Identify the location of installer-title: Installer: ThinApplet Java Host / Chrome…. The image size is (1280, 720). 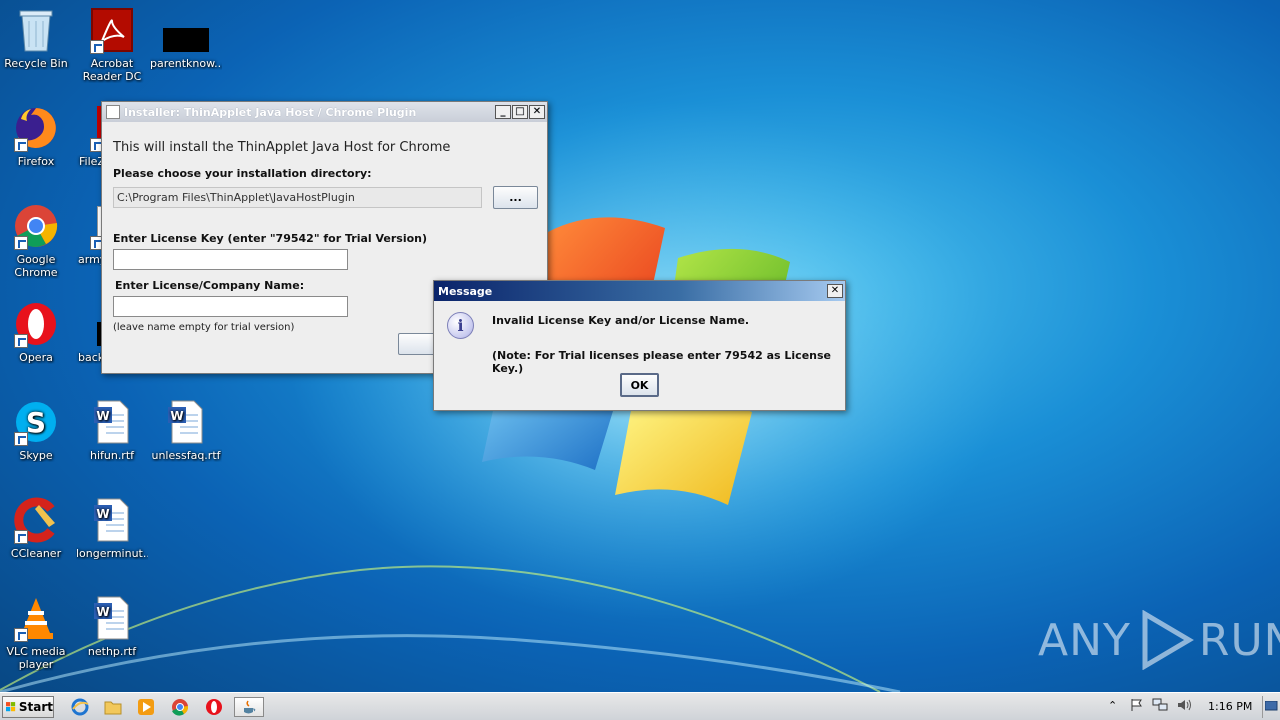
(270, 112).